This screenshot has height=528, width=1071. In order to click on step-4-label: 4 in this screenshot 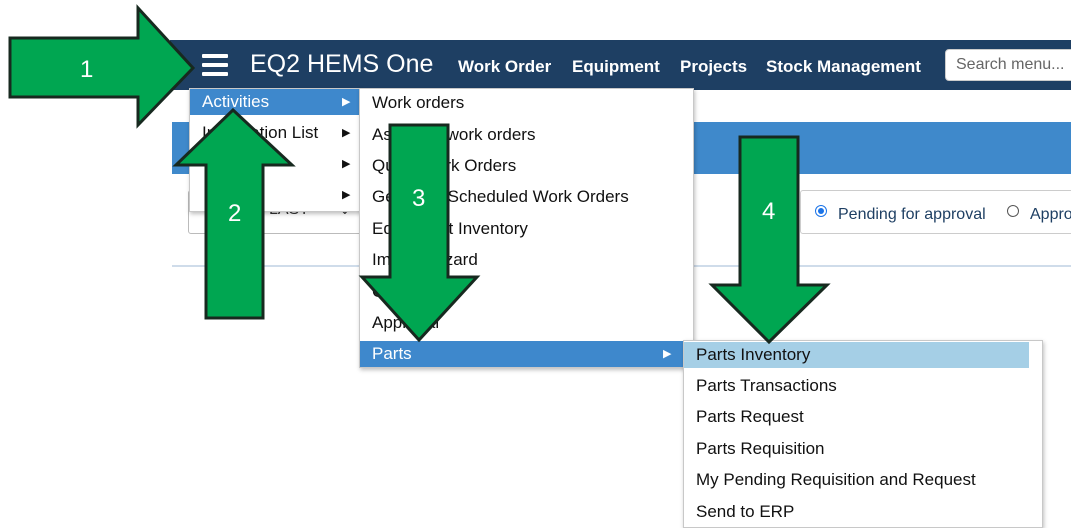, I will do `click(769, 211)`.